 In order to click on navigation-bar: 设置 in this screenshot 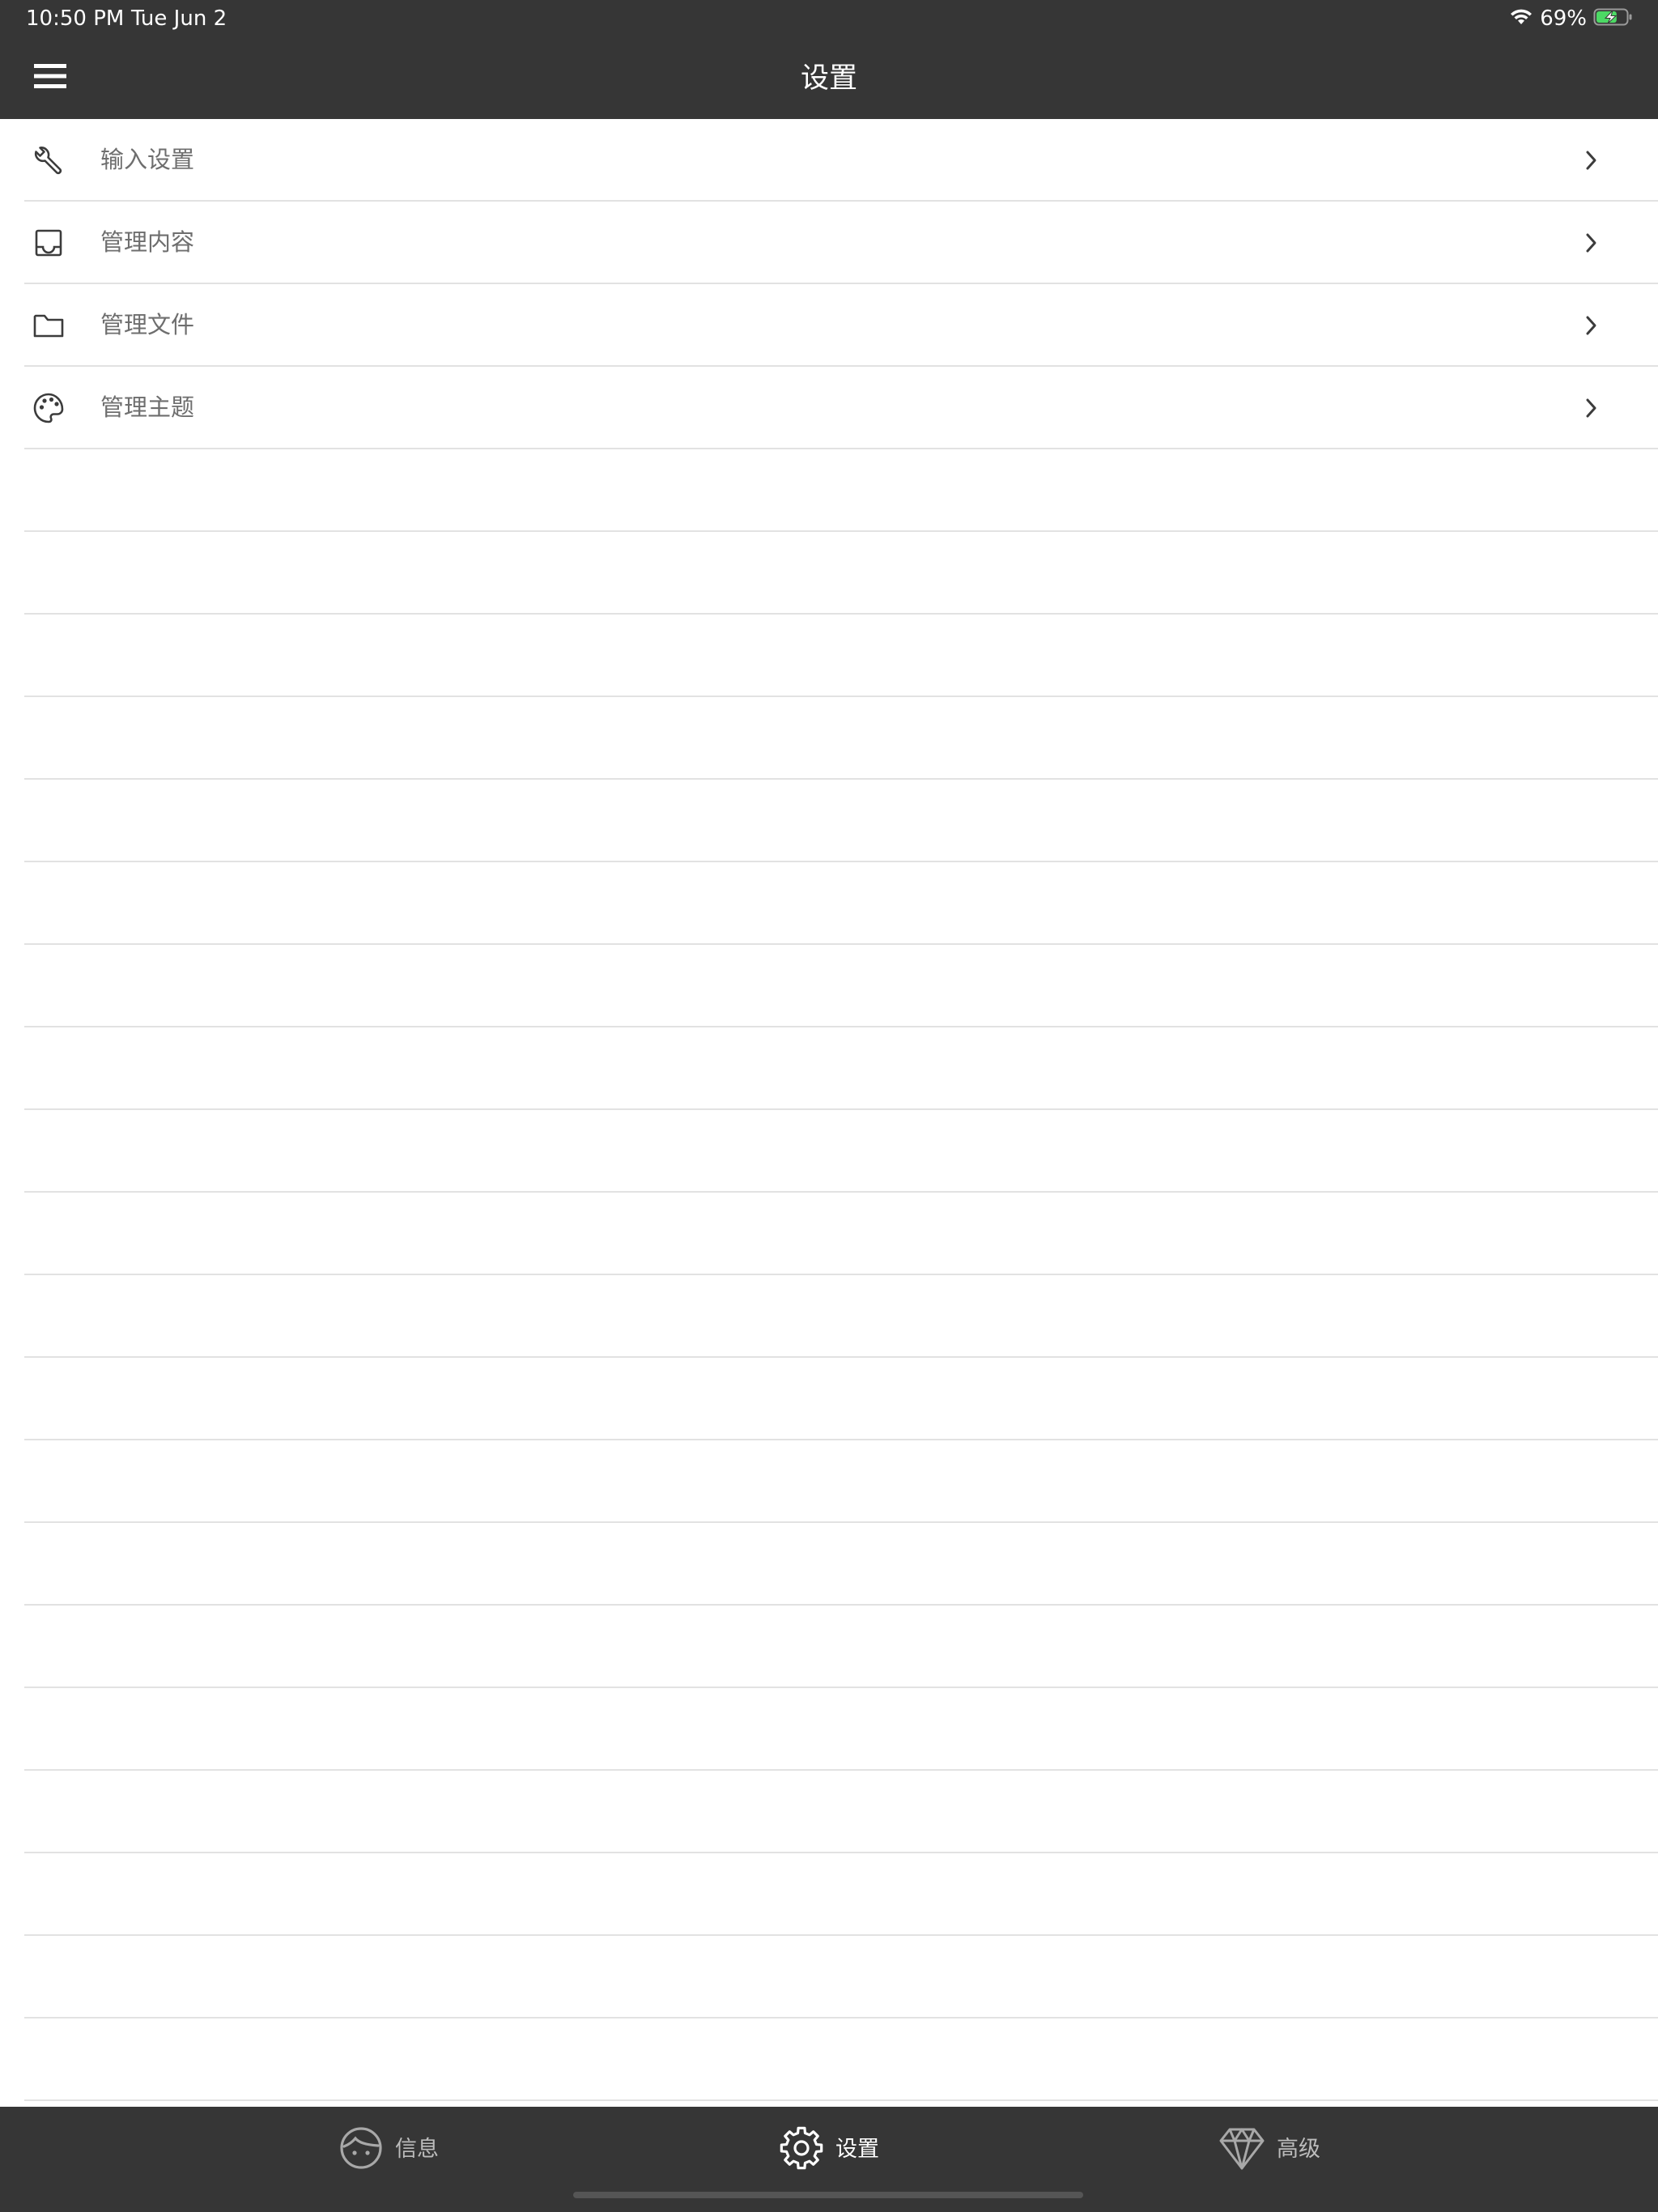, I will do `click(829, 79)`.